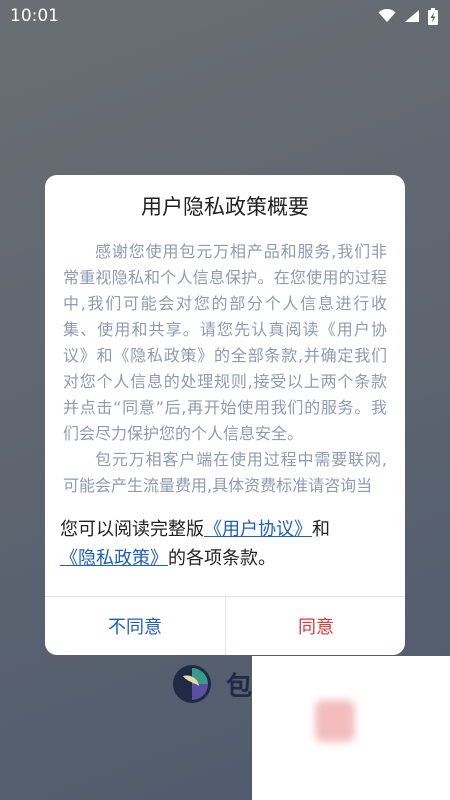 Image resolution: width=450 pixels, height=800 pixels. I want to click on agreement-text: 您可以阅读完整版《用户协议》和《隐私政策》的各项条款。, so click(225, 544).